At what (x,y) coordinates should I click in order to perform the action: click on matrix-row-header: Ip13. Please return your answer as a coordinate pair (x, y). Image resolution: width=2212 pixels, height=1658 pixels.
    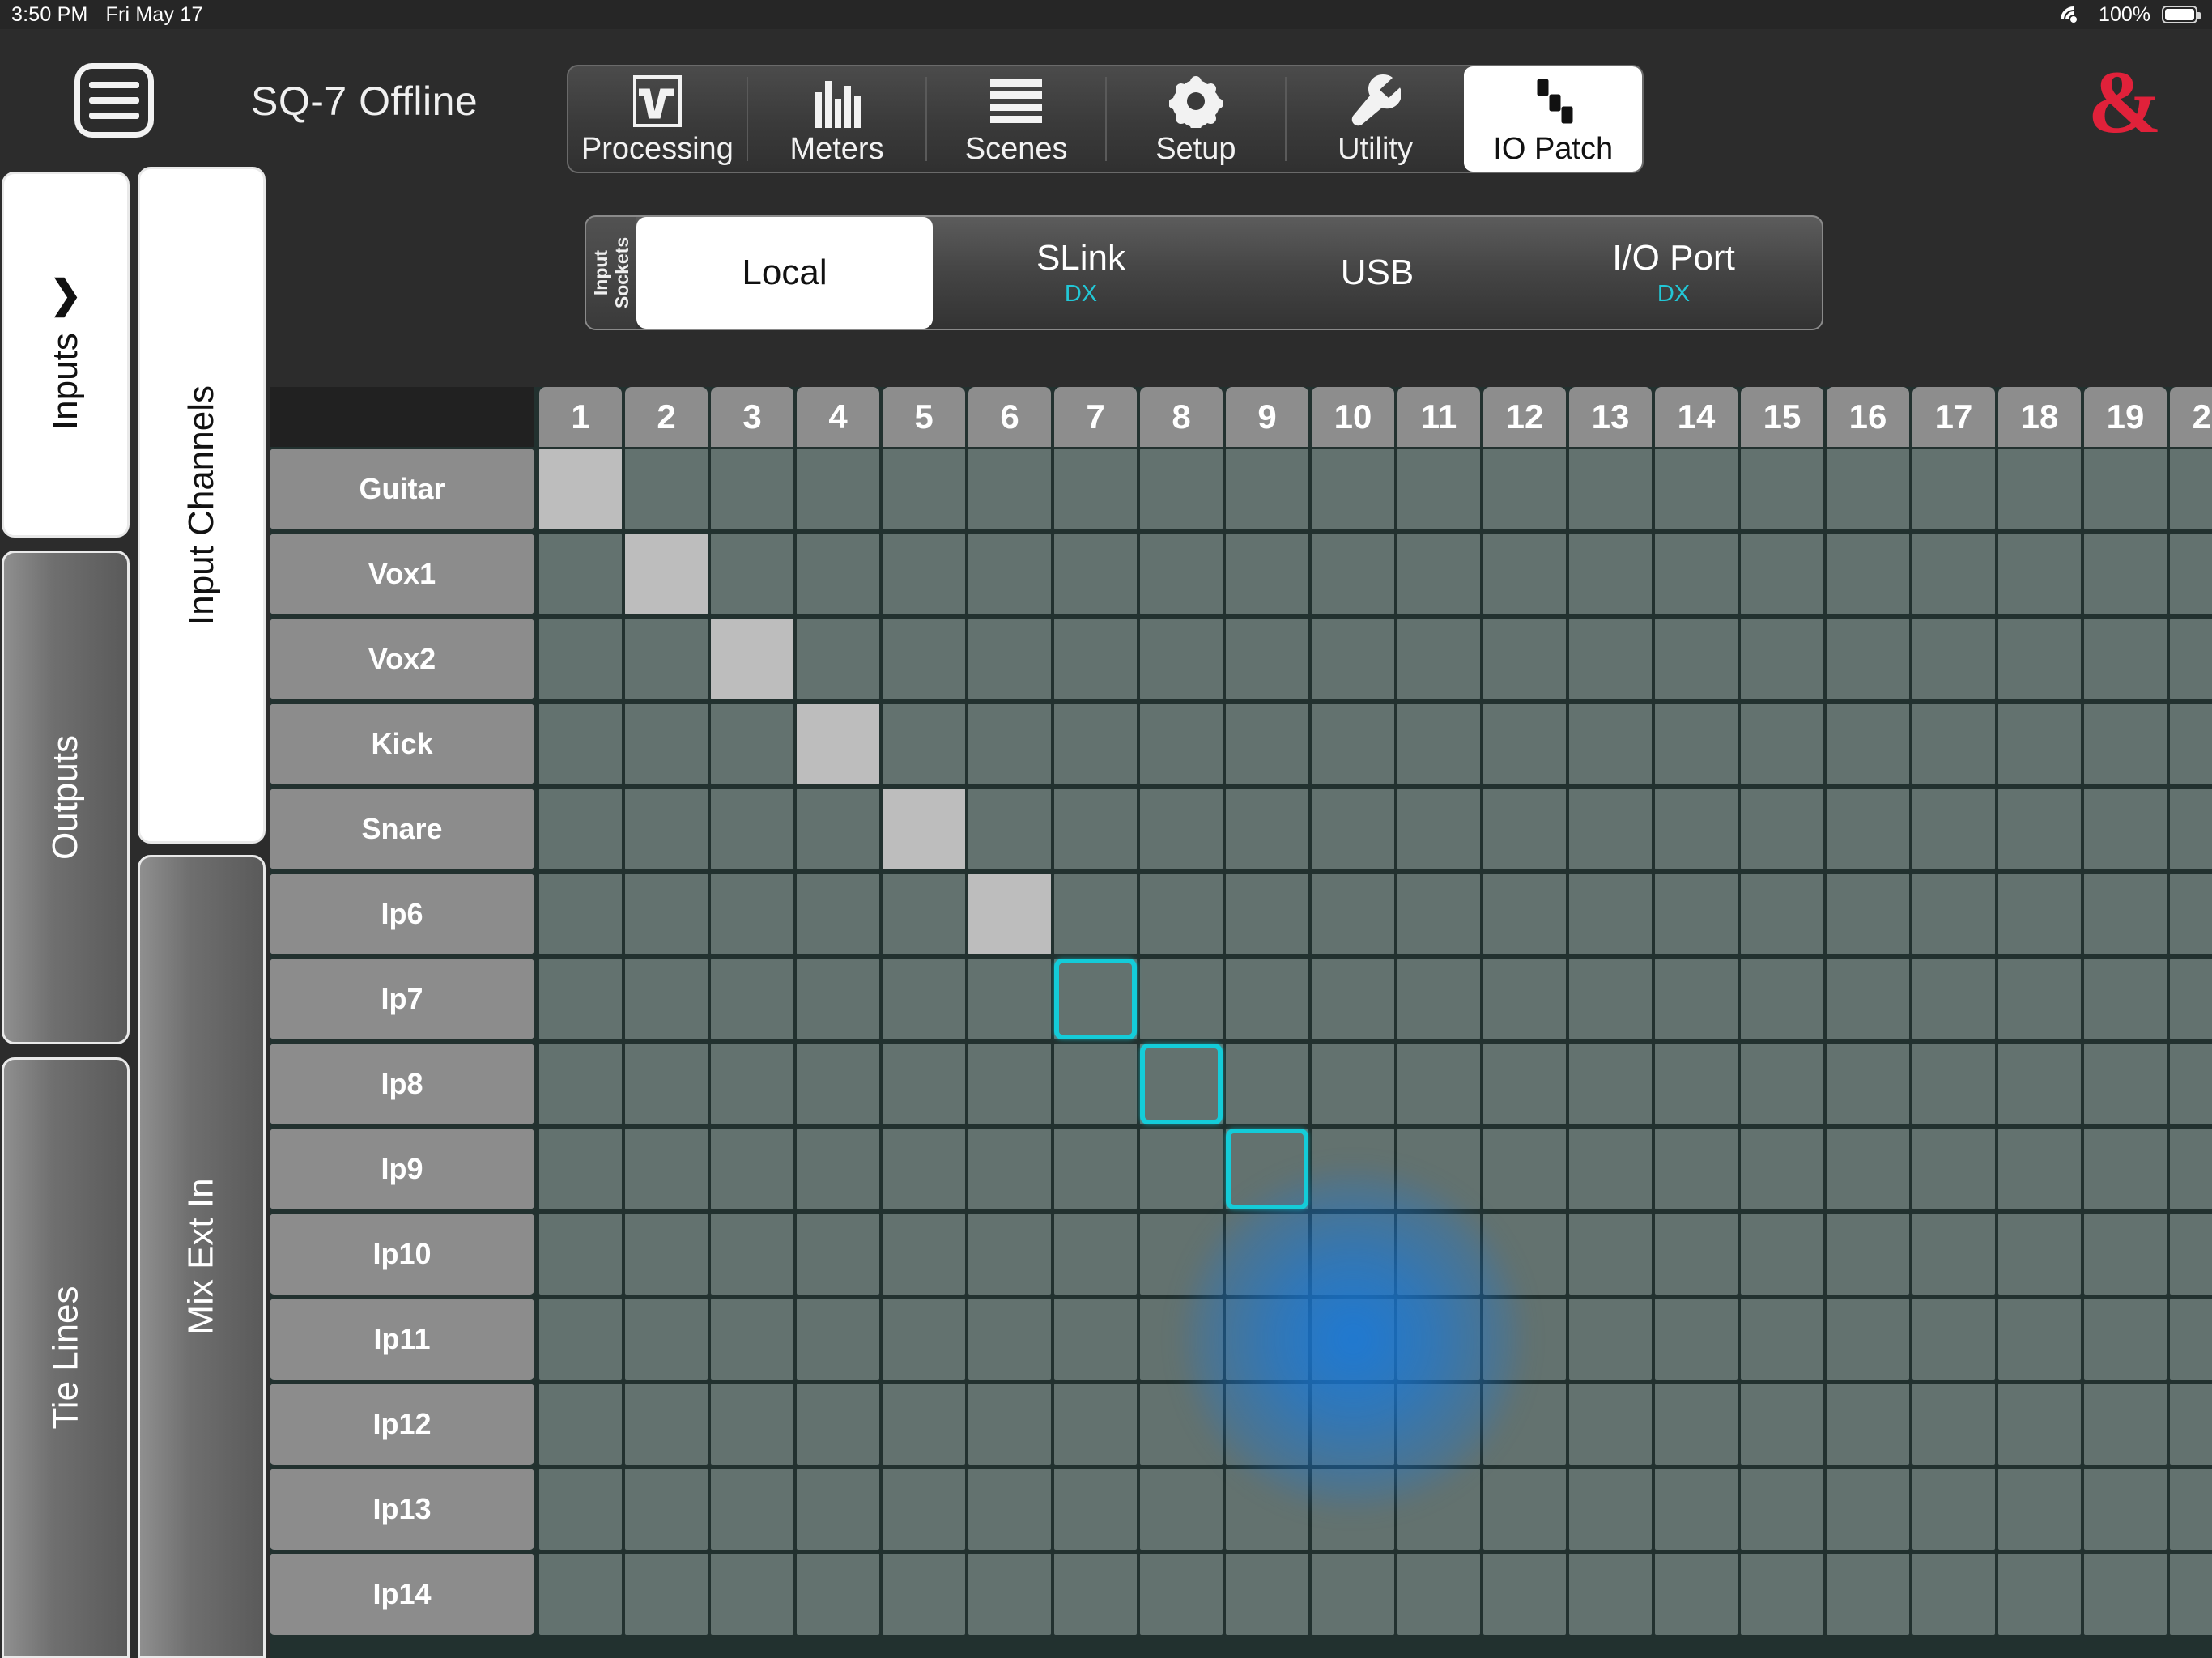
    Looking at the image, I should click on (402, 1509).